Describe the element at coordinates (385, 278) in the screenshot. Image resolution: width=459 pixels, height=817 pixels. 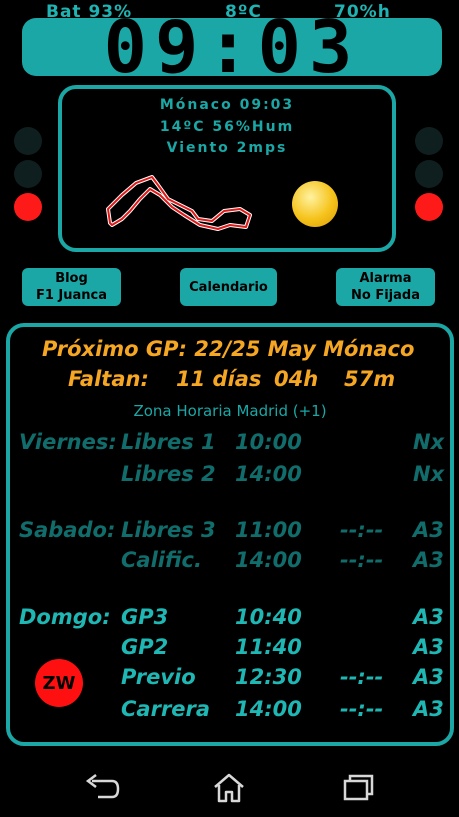
I see `alarm-button-line1: Alarma` at that location.